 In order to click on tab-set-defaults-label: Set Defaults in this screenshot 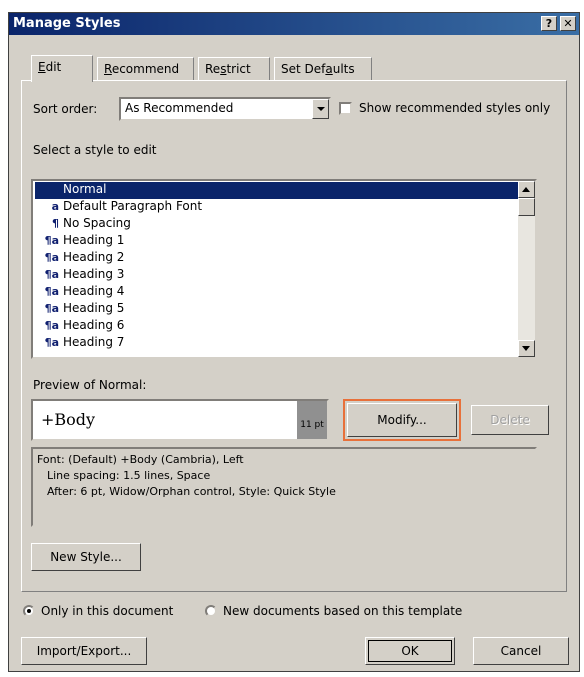, I will do `click(318, 69)`.